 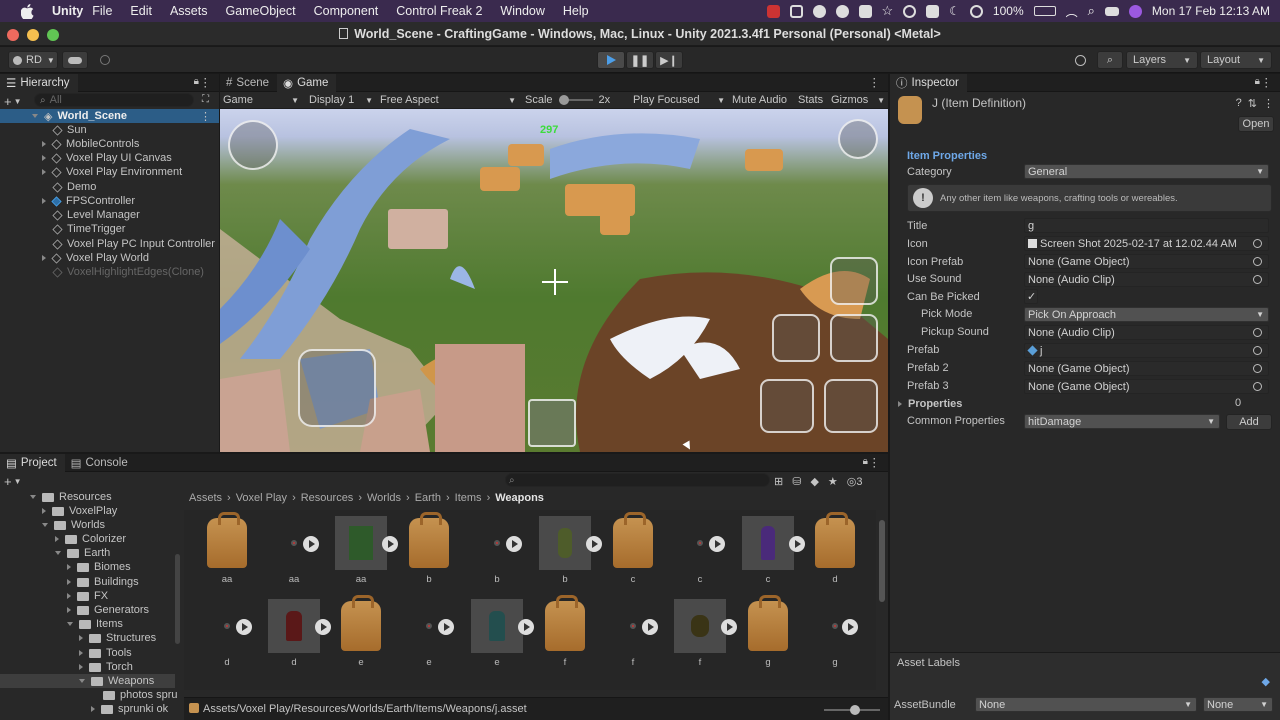 I want to click on gizmos-dropdown: Gizmos ▼, so click(x=858, y=100).